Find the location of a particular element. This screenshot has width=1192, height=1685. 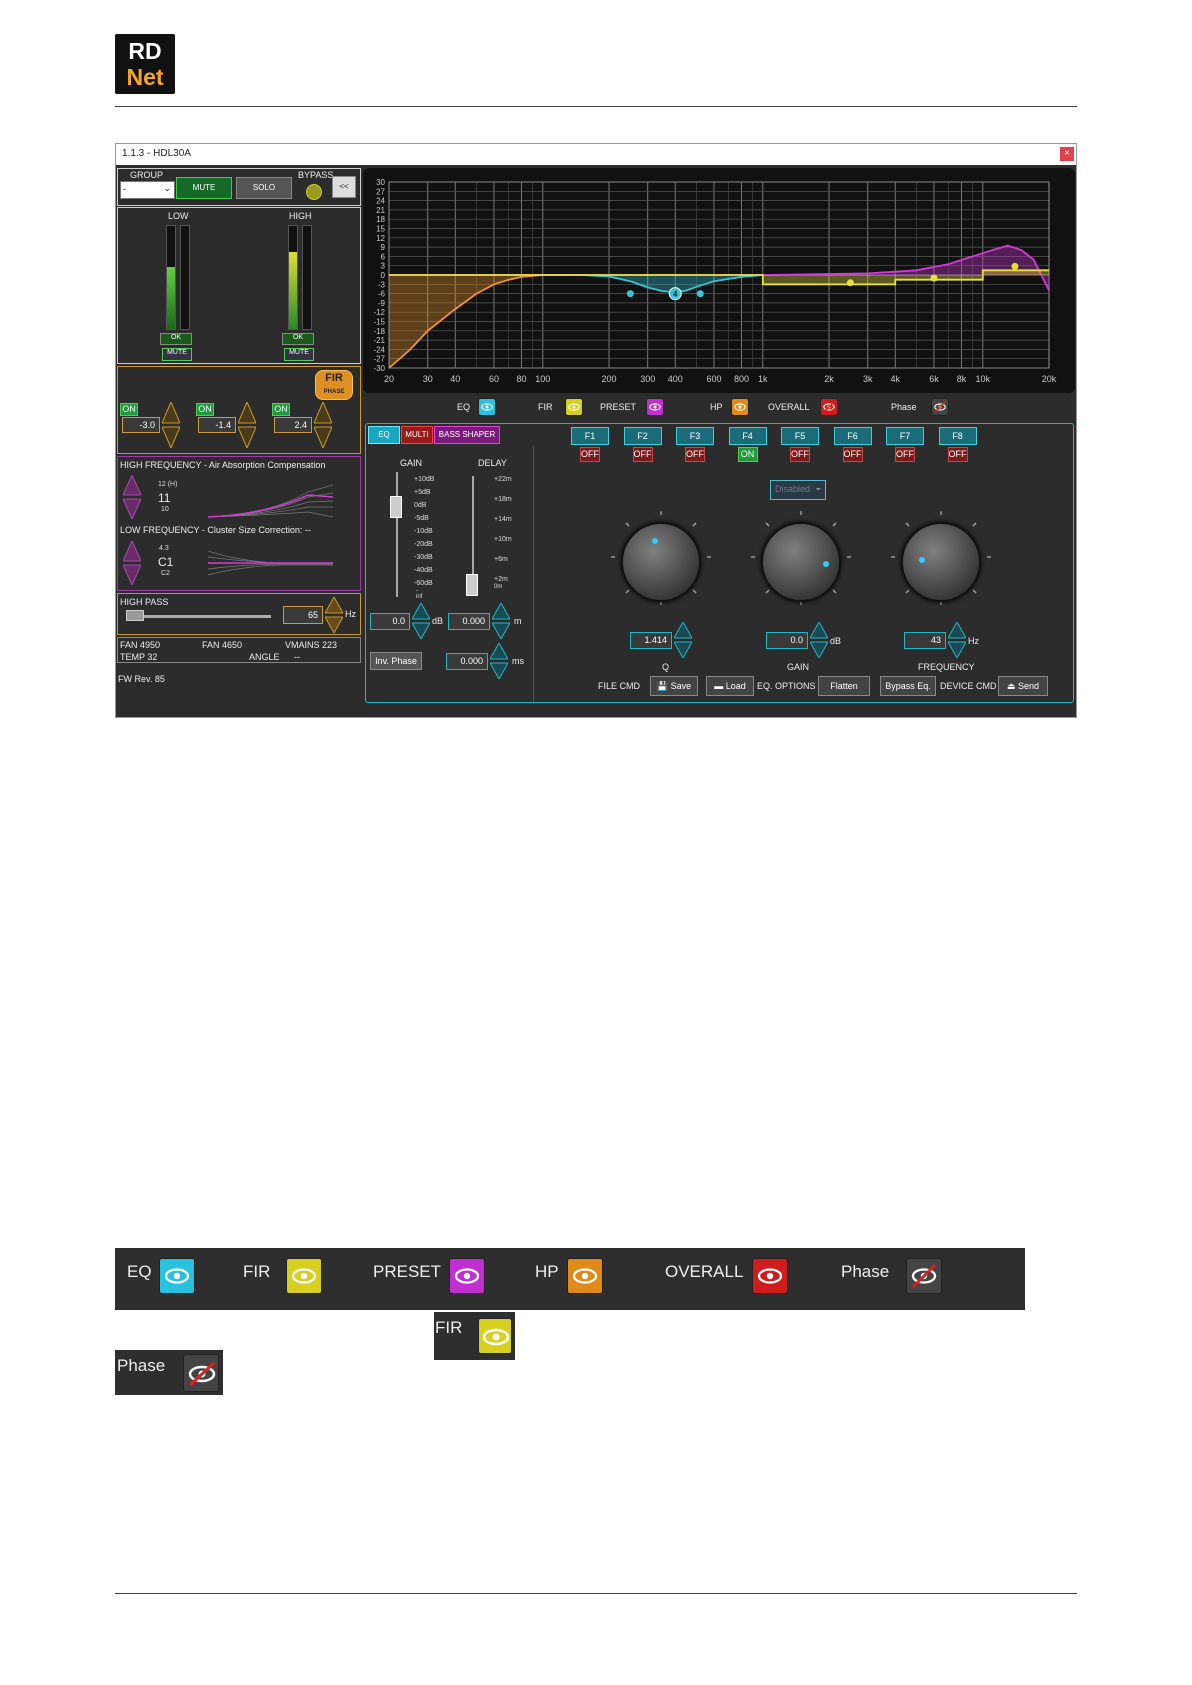

filter-button-f6: F6 is located at coordinates (852, 436).